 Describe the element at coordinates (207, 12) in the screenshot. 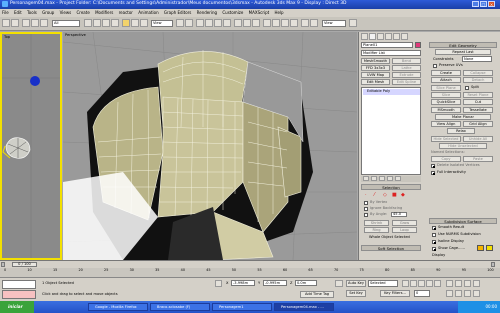

I see `menu-rendering: Rendering` at that location.